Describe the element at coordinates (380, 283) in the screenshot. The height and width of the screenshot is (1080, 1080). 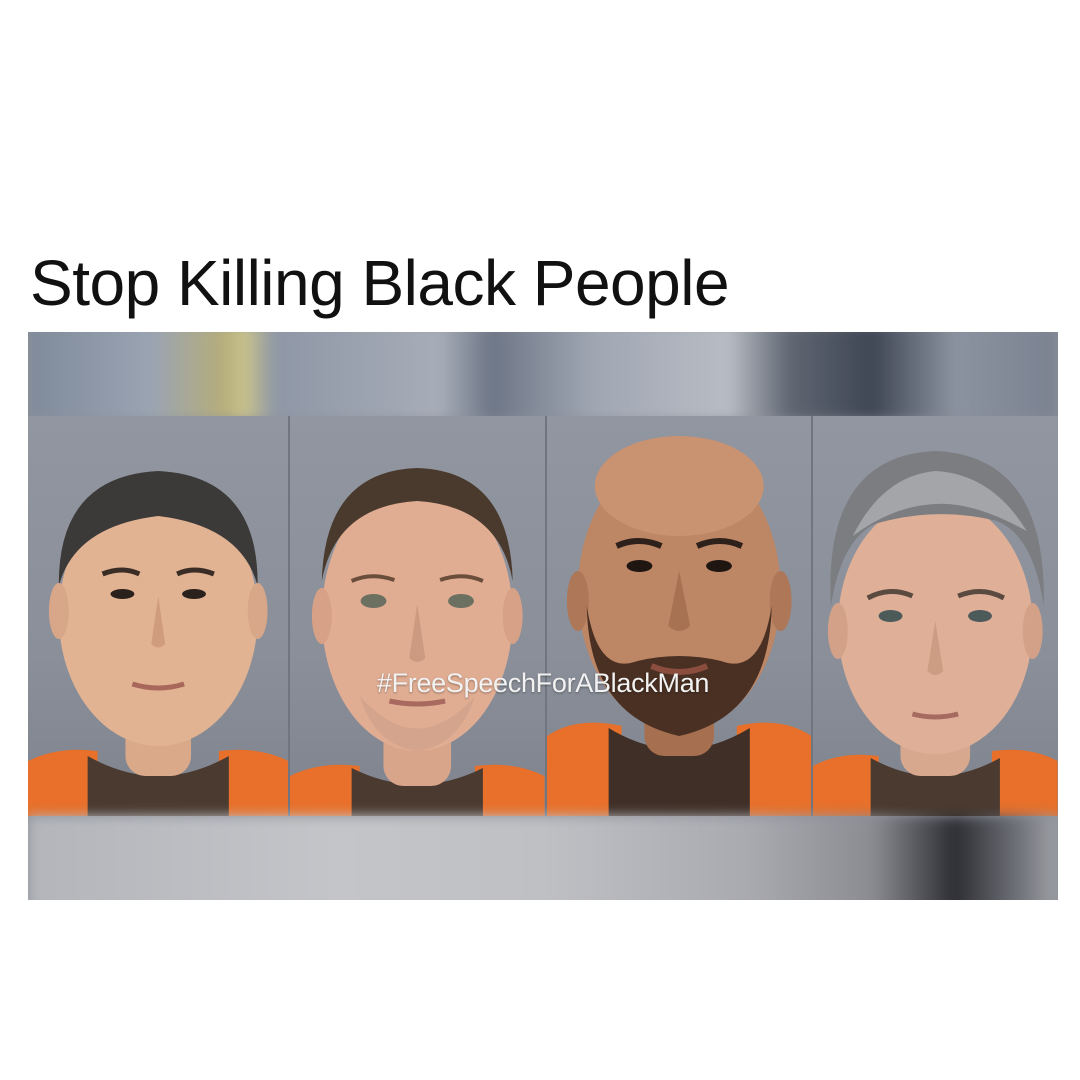
I see `headline: Stop Killing Black People` at that location.